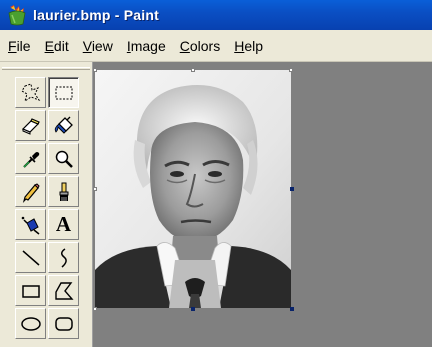  What do you see at coordinates (95, 189) in the screenshot?
I see `resize-handle-middle-left` at bounding box center [95, 189].